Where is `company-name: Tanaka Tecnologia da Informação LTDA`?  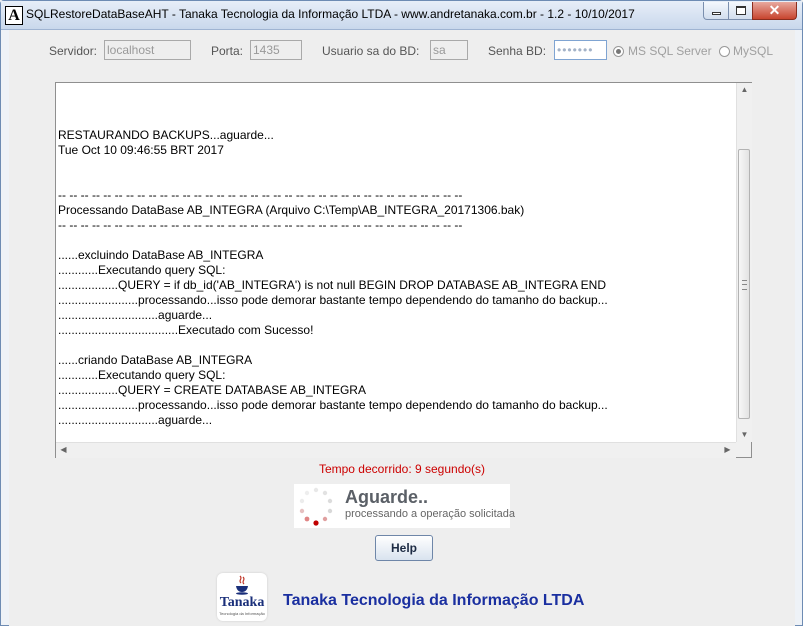 company-name: Tanaka Tecnologia da Informação LTDA is located at coordinates (434, 600).